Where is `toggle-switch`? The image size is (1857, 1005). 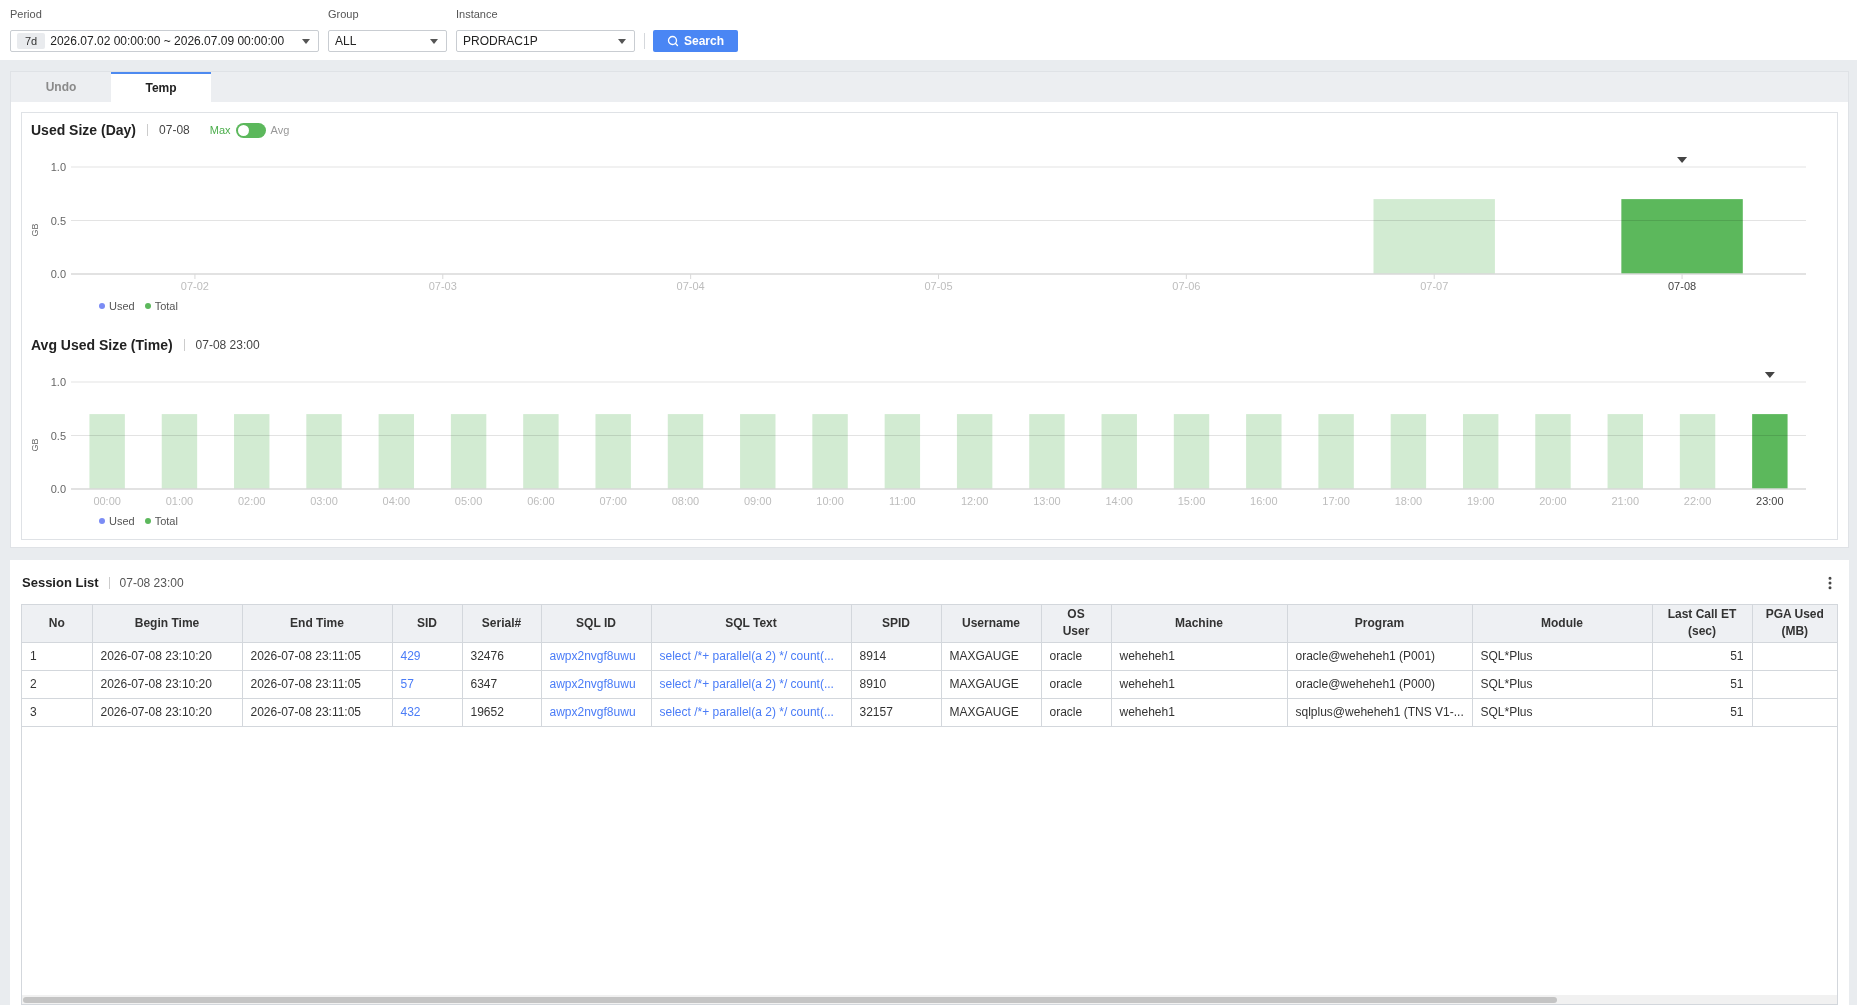 toggle-switch is located at coordinates (250, 130).